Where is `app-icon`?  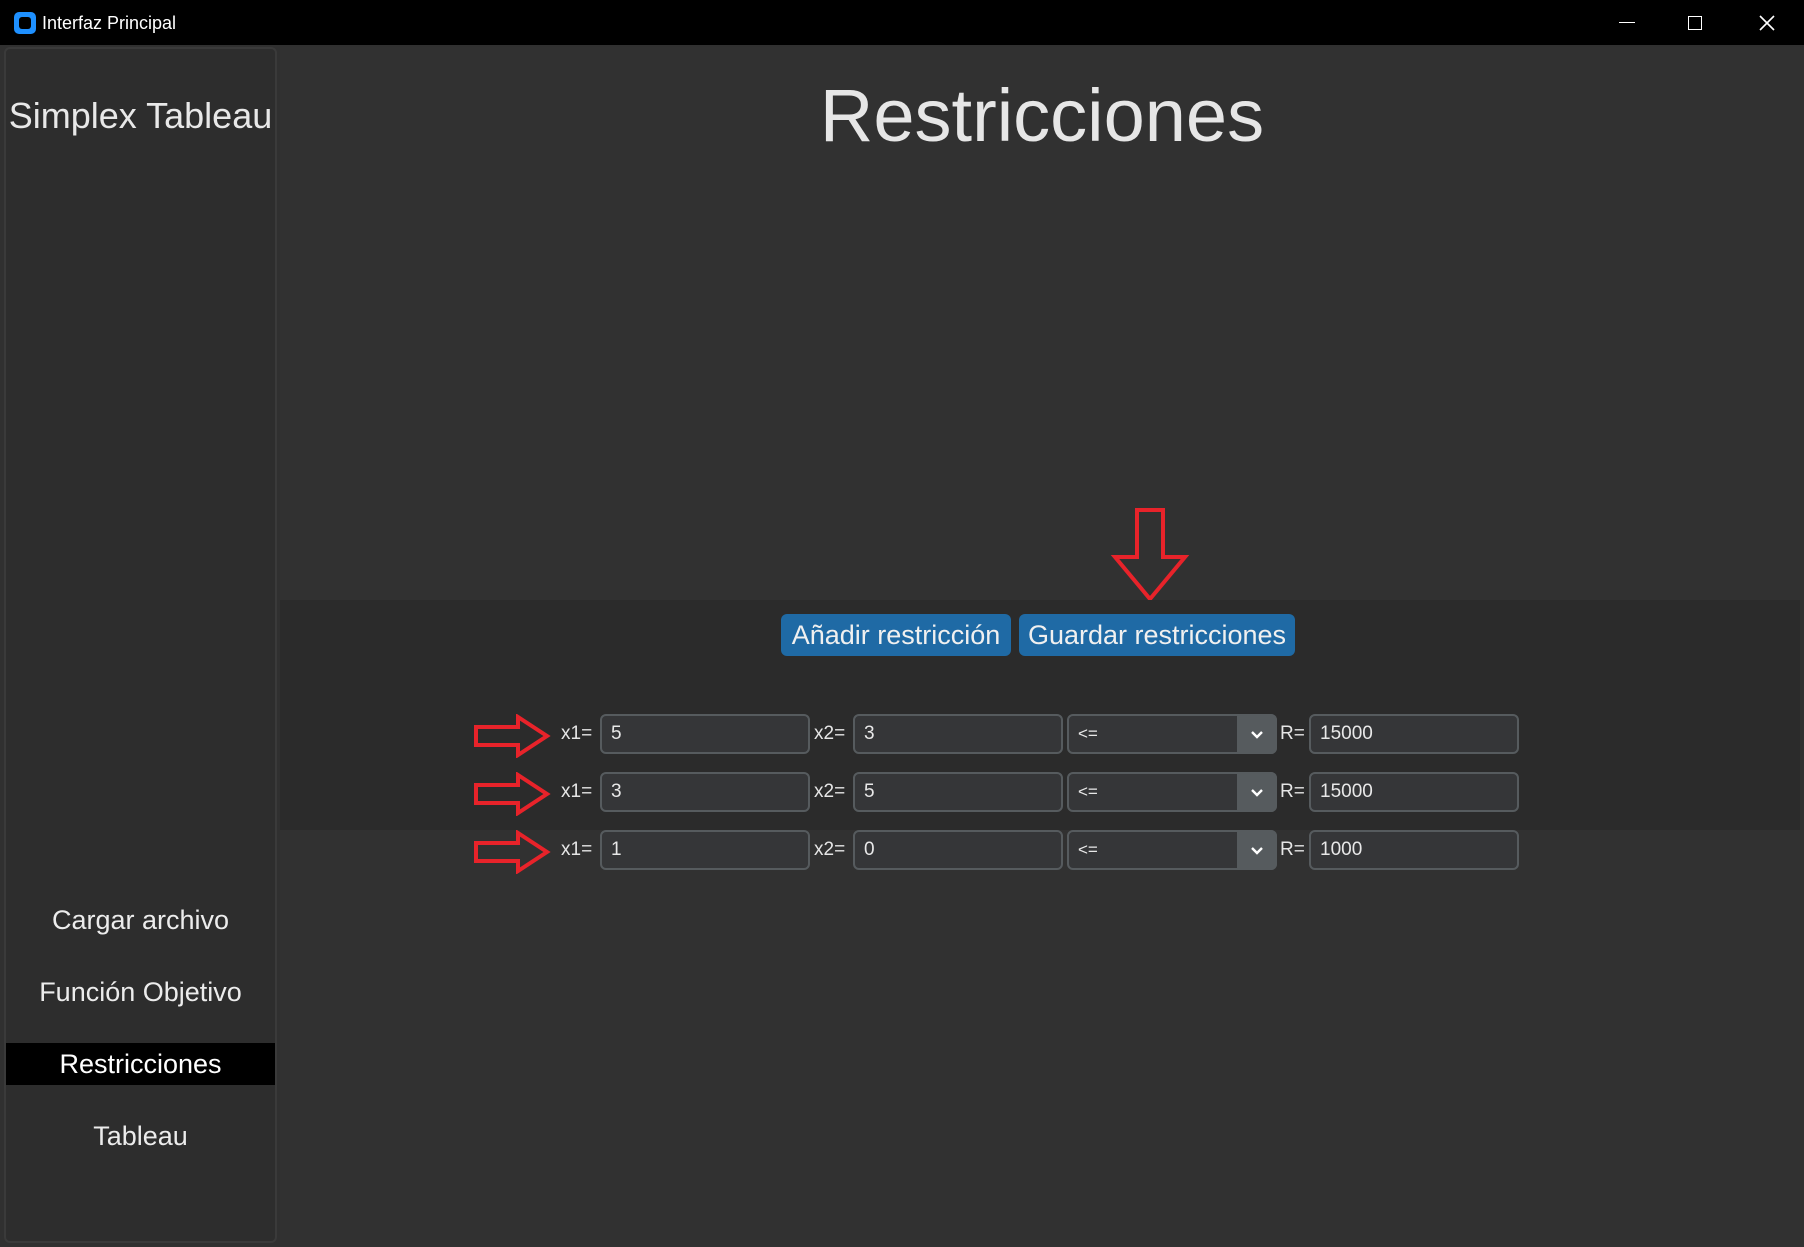
app-icon is located at coordinates (25, 23).